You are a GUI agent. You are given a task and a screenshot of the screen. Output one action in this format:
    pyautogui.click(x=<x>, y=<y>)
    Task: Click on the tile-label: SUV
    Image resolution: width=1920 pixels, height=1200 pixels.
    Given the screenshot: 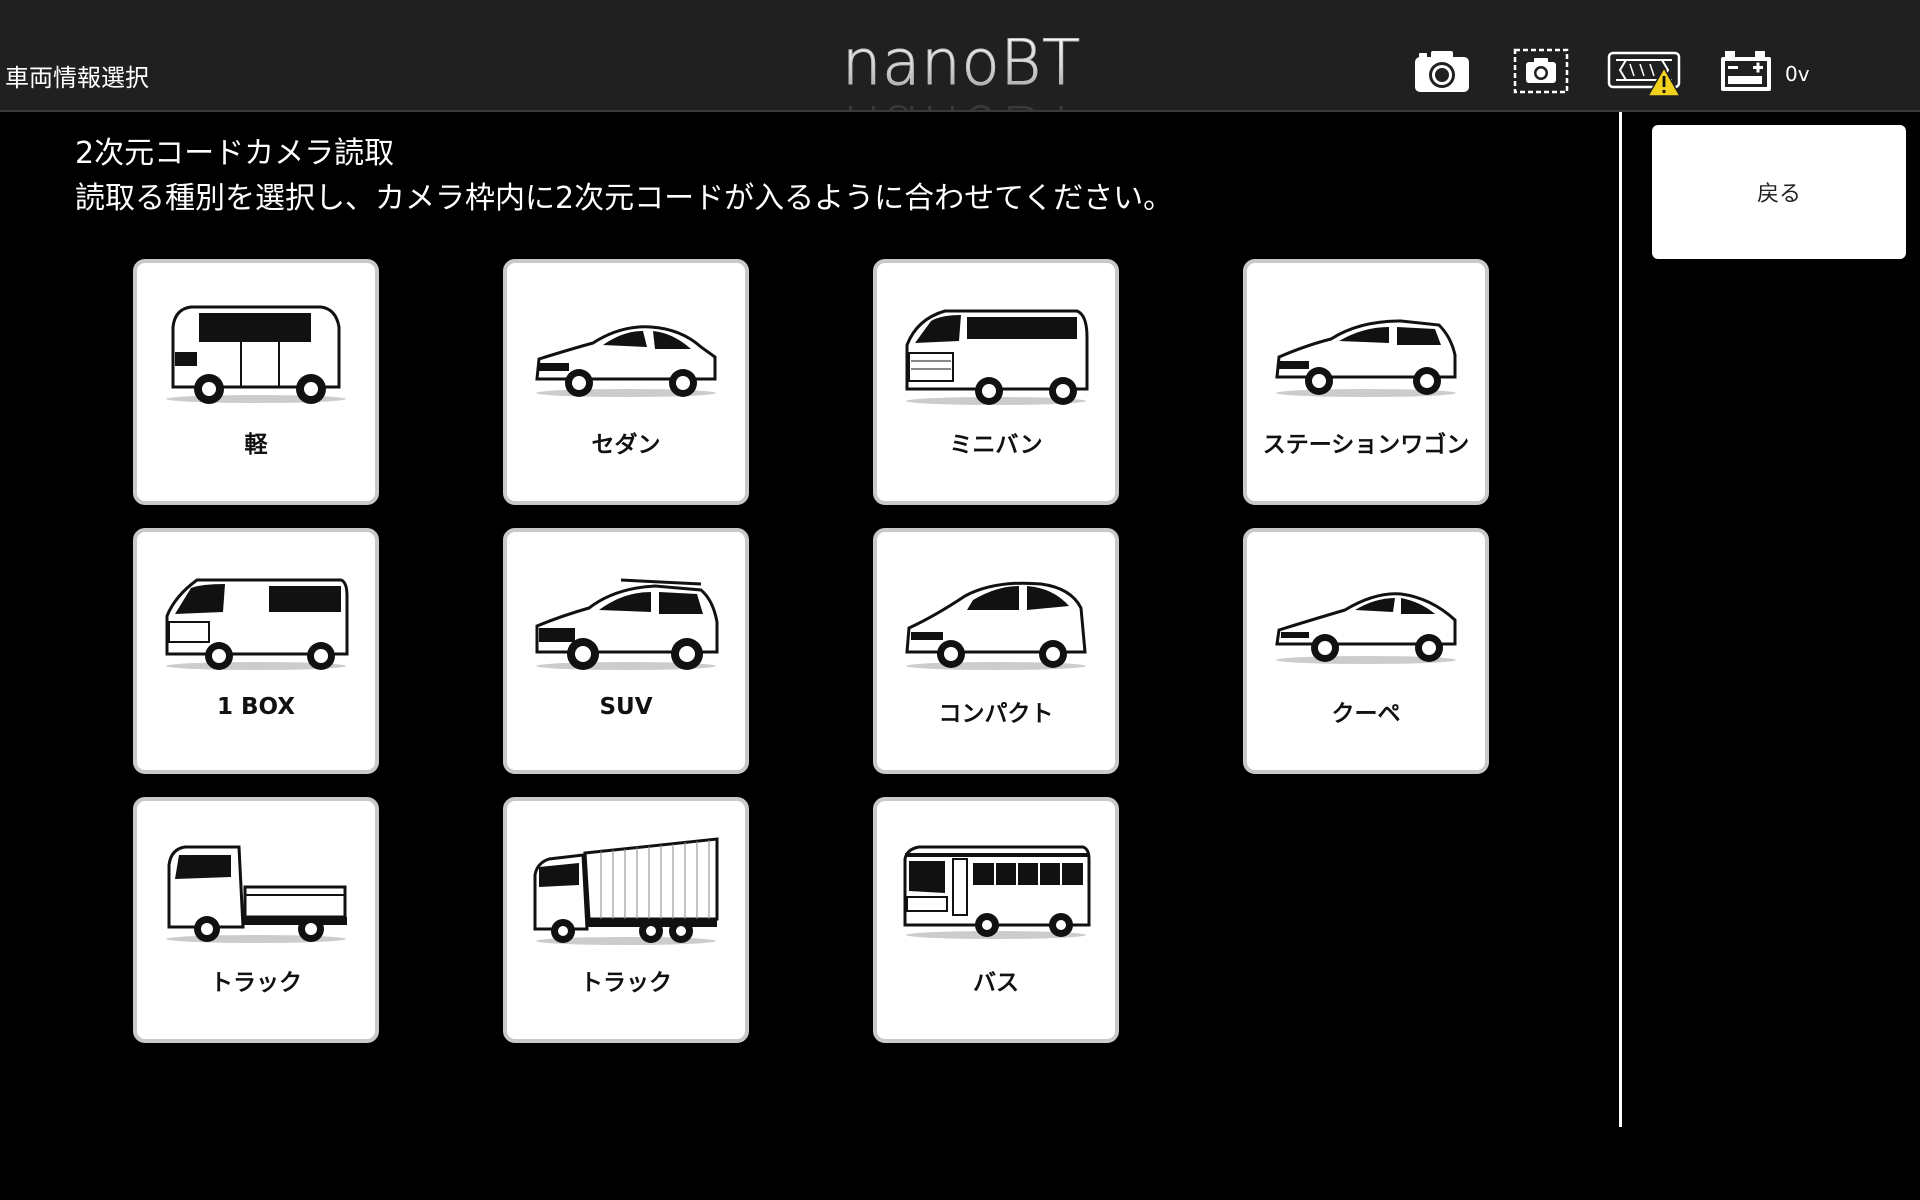 What is the action you would take?
    pyautogui.click(x=626, y=707)
    